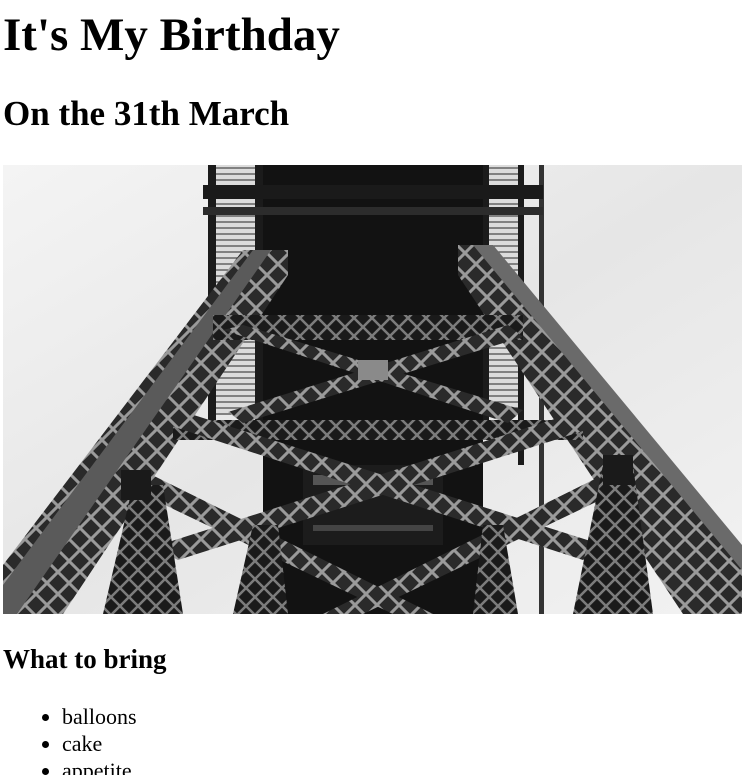  Describe the element at coordinates (99, 716) in the screenshot. I see `list-item-label: balloons` at that location.